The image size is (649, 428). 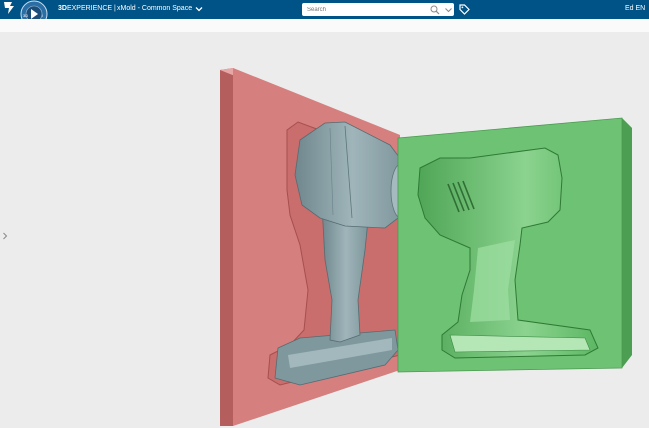 I want to click on svg-text: 3D, so click(x=25, y=15).